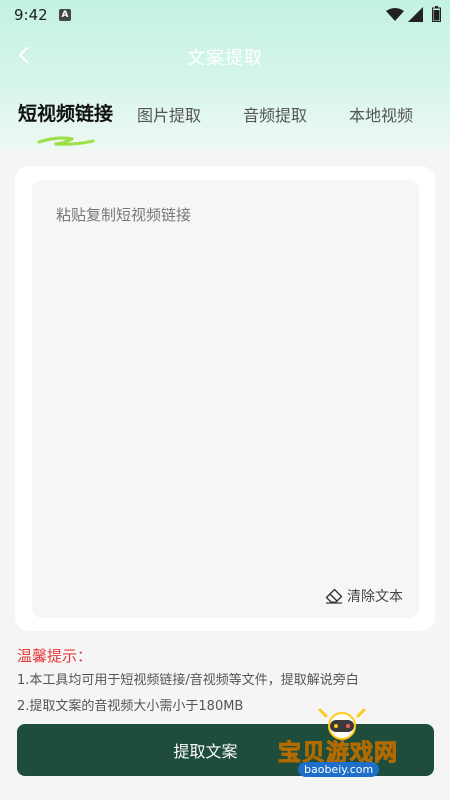 The image size is (450, 800). What do you see at coordinates (31, 15) in the screenshot?
I see `status-time: 9:42` at bounding box center [31, 15].